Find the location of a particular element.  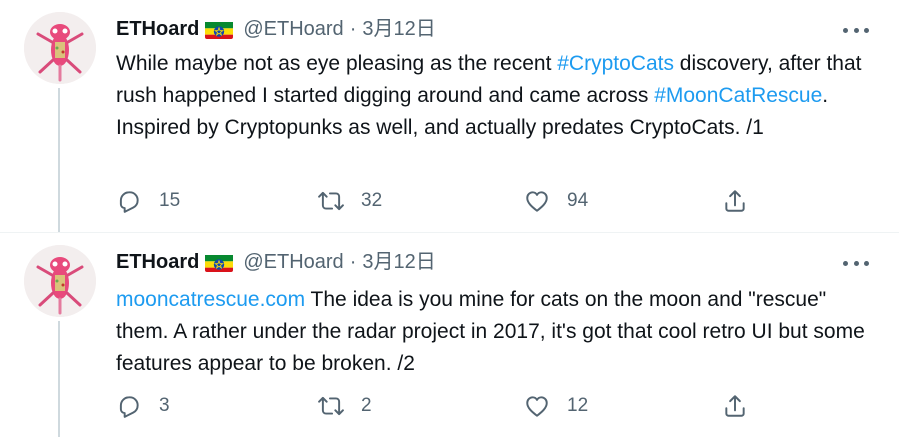

retweet-button: 2 is located at coordinates (345, 406).